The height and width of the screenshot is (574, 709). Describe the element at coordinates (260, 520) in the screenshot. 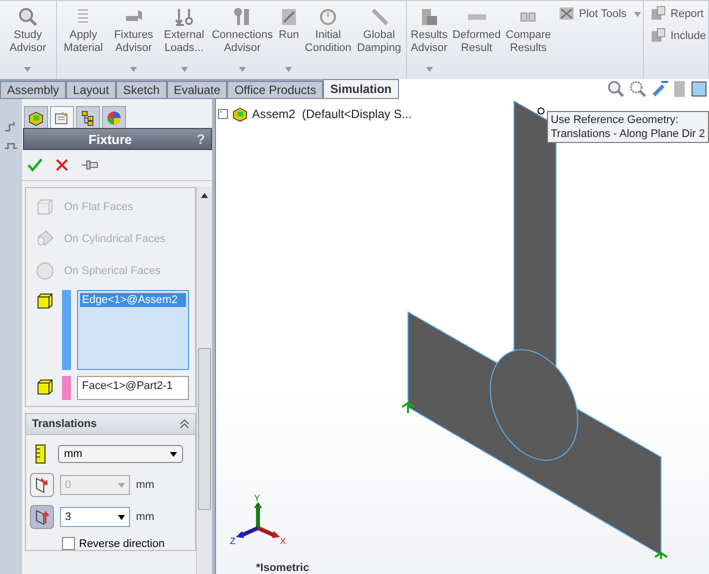

I see `axis-triad-drawing: Y Z X` at that location.